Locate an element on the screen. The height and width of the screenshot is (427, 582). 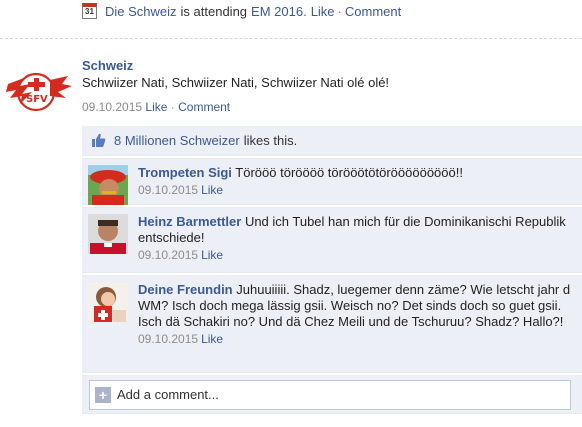
activity-like-link: Like is located at coordinates (323, 11).